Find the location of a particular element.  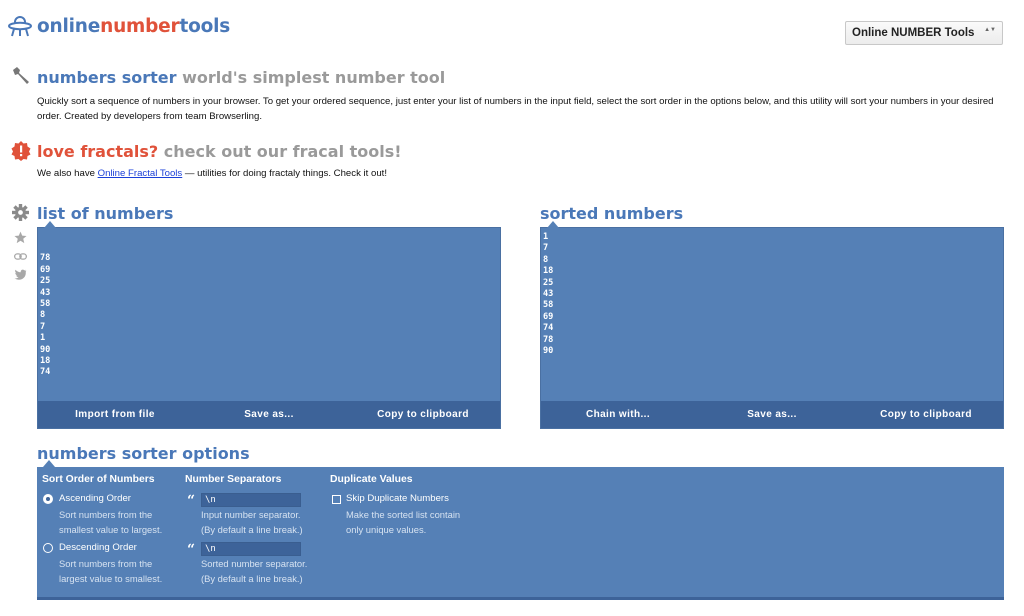

site-logo: onlinenumbertools is located at coordinates (119, 26).